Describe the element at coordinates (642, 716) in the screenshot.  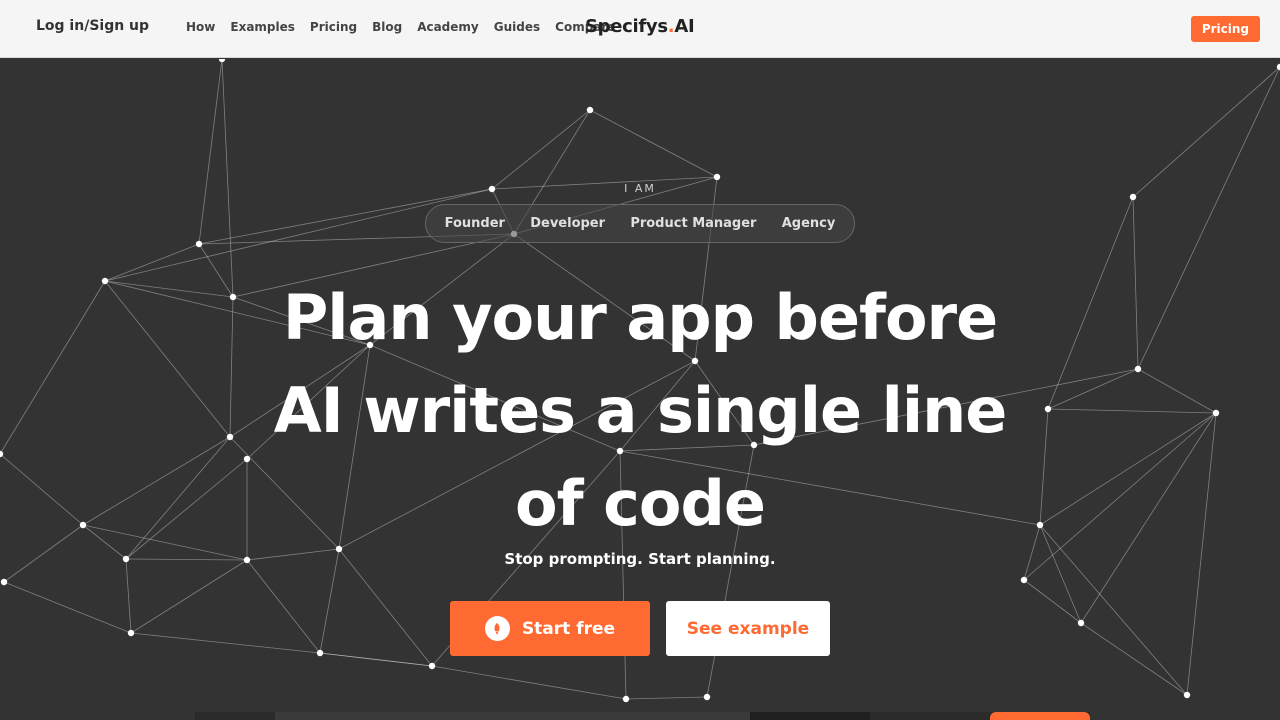
I see `product-preview-edge` at that location.